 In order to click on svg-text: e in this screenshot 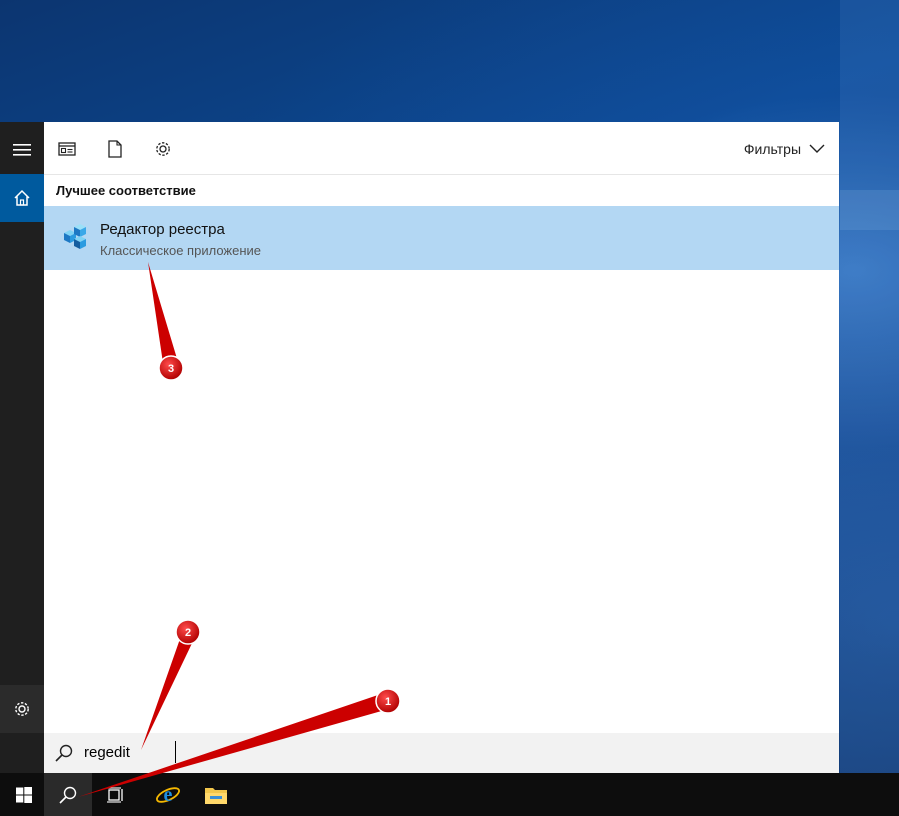, I will do `click(168, 795)`.